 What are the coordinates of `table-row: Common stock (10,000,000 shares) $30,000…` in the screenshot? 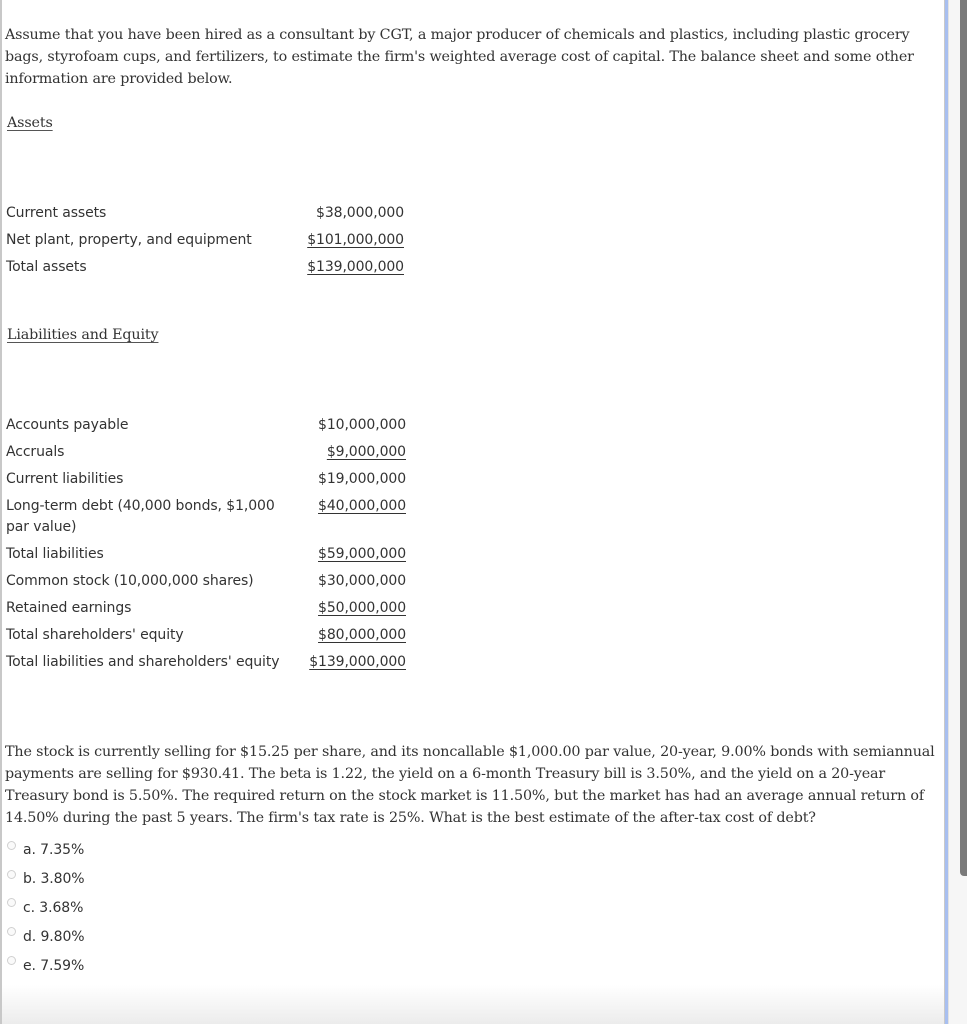 It's located at (206, 584).